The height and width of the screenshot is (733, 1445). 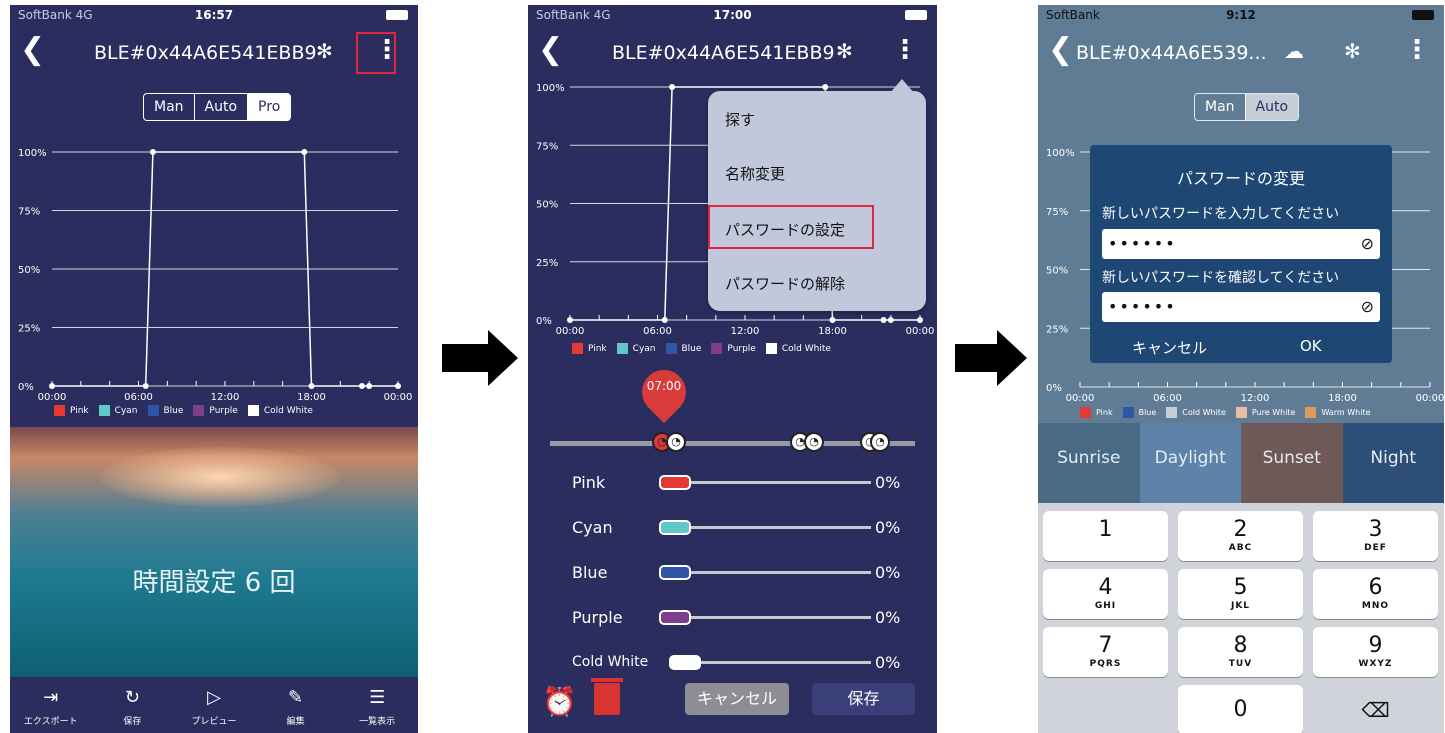 I want to click on save-button: 保存, so click(x=863, y=699).